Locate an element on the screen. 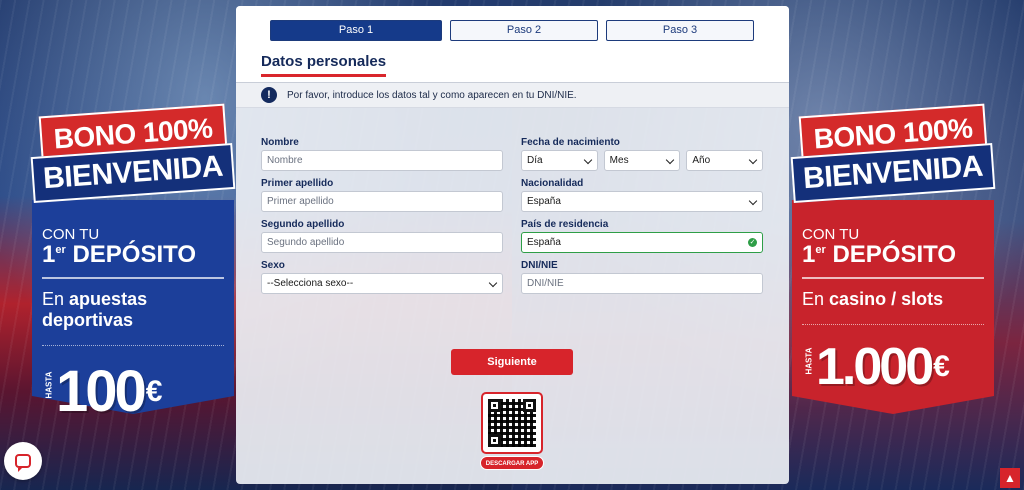 The image size is (1024, 490). arrow-up-icon: ▲ is located at coordinates (1010, 478).